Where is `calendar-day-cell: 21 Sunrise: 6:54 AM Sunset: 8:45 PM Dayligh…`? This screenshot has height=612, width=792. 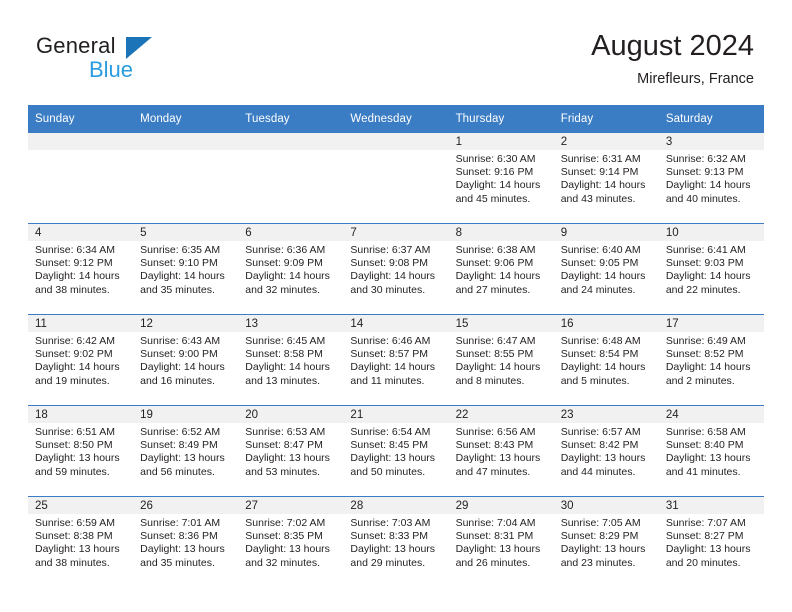 calendar-day-cell: 21 Sunrise: 6:54 AM Sunset: 8:45 PM Dayligh… is located at coordinates (396, 451).